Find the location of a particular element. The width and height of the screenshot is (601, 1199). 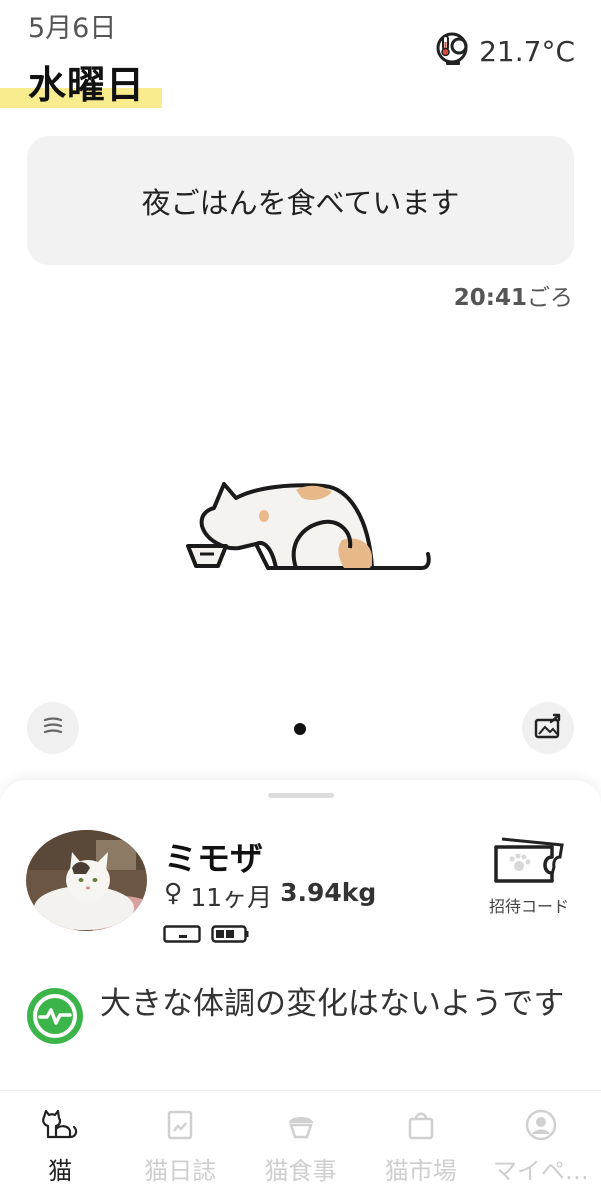

tab-market: 猫市場 is located at coordinates (421, 1145).